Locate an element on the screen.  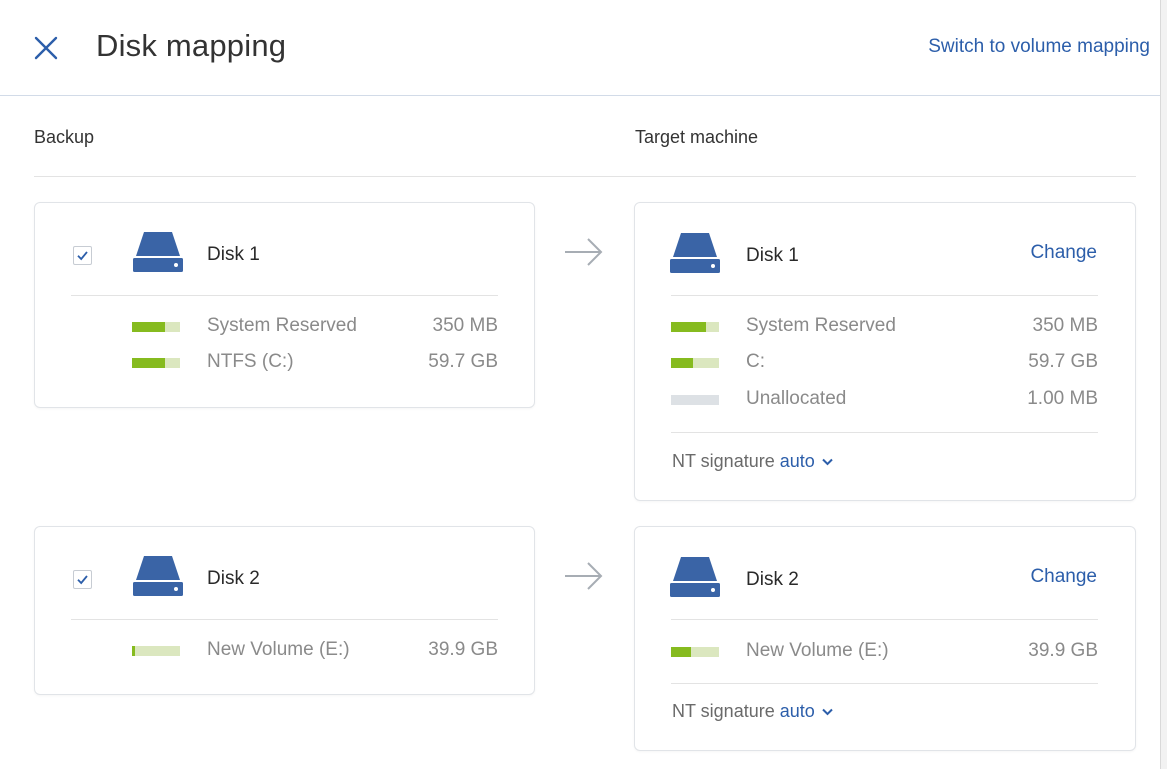
page-title: Disk mapping is located at coordinates (191, 45).